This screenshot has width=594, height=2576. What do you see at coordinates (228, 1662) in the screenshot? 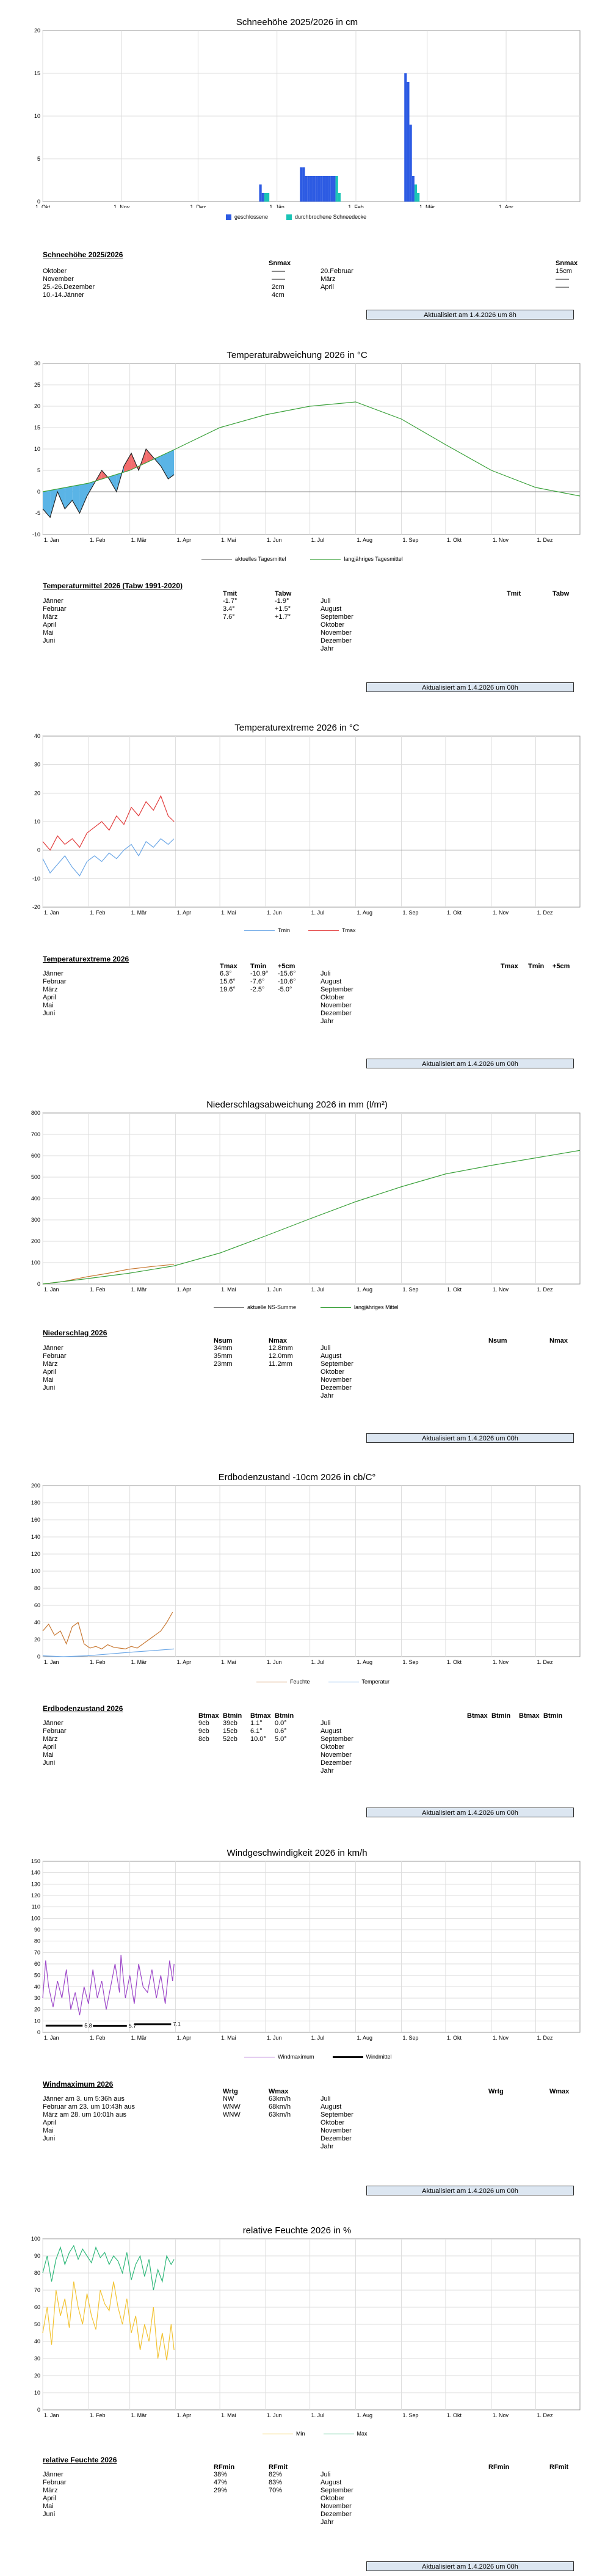
I see `x-tick-label: 1. Mai` at bounding box center [228, 1662].